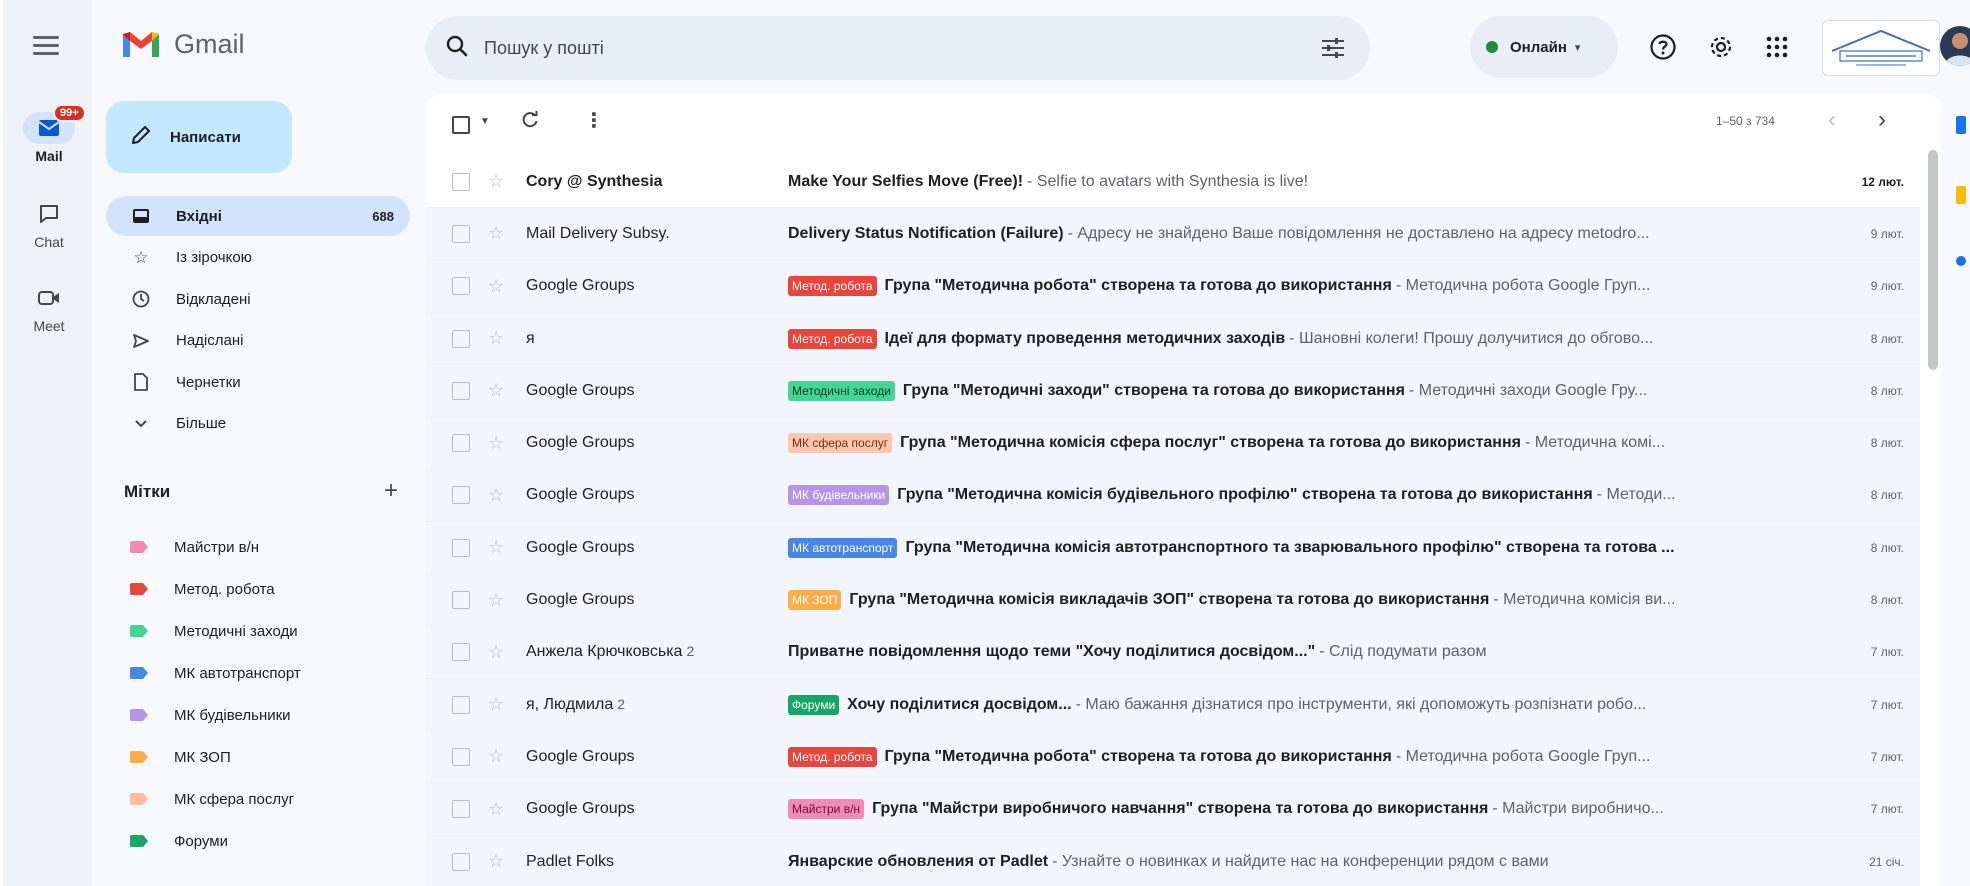 This screenshot has width=1970, height=886. What do you see at coordinates (258, 299) in the screenshot?
I see `nav-item-snoozed: Відкладені` at bounding box center [258, 299].